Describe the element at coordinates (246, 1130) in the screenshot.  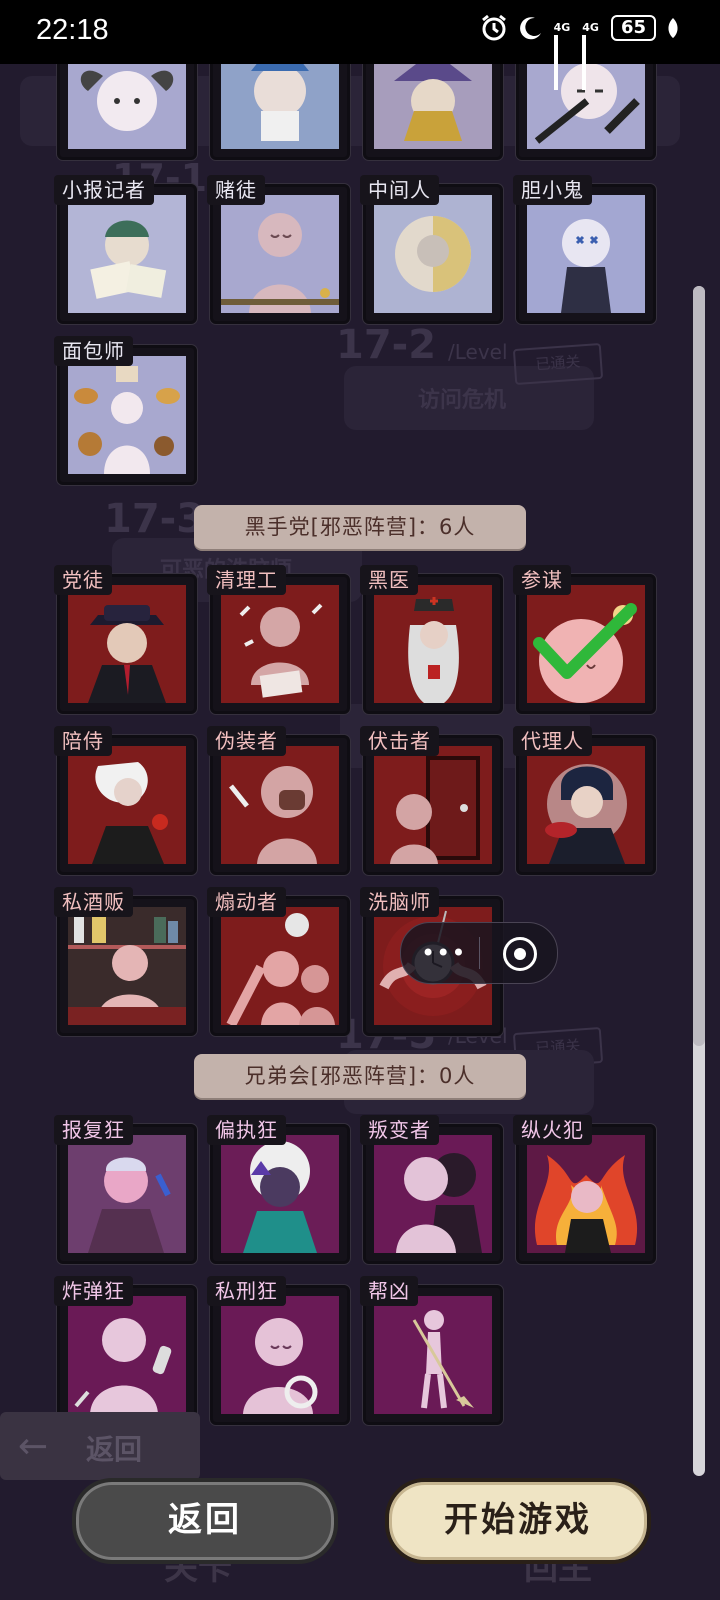
I see `role-label: 偏执狂` at that location.